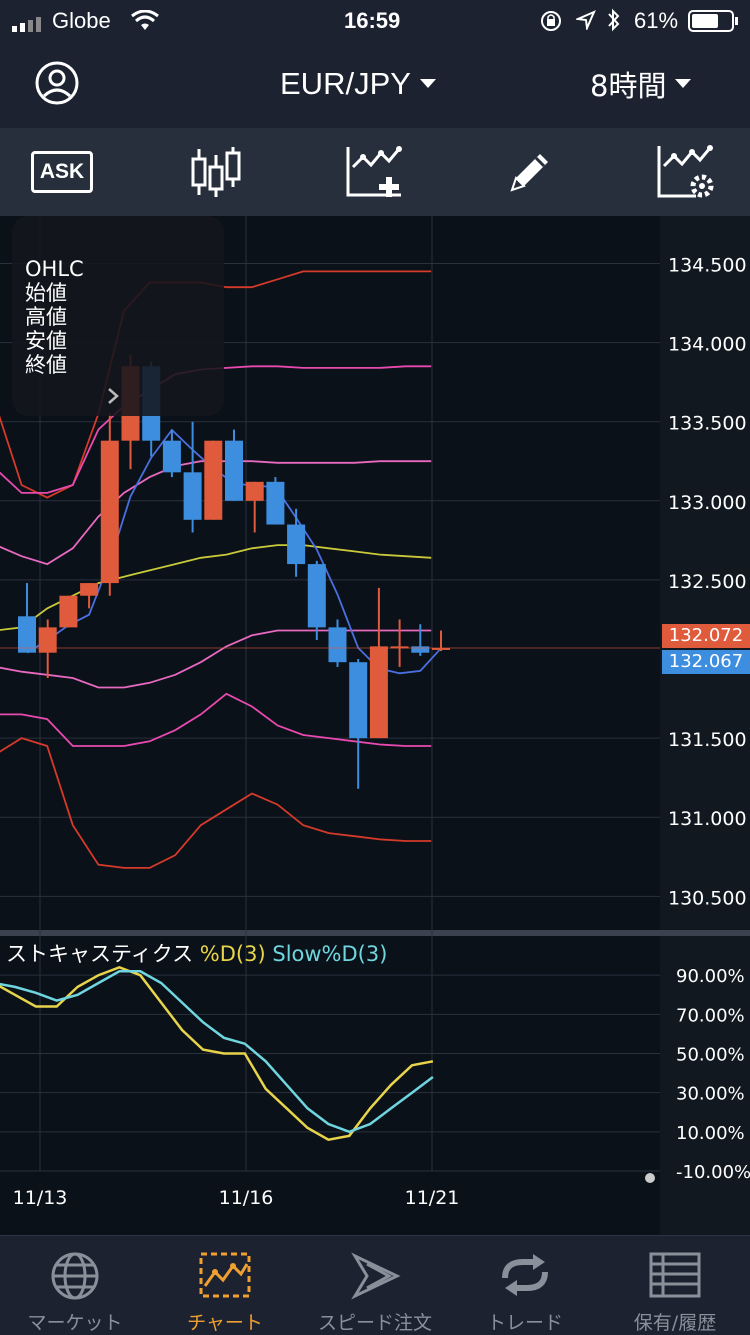 This screenshot has width=750, height=1335. What do you see at coordinates (46, 365) in the screenshot?
I see `ohlc-close-label: 終値` at bounding box center [46, 365].